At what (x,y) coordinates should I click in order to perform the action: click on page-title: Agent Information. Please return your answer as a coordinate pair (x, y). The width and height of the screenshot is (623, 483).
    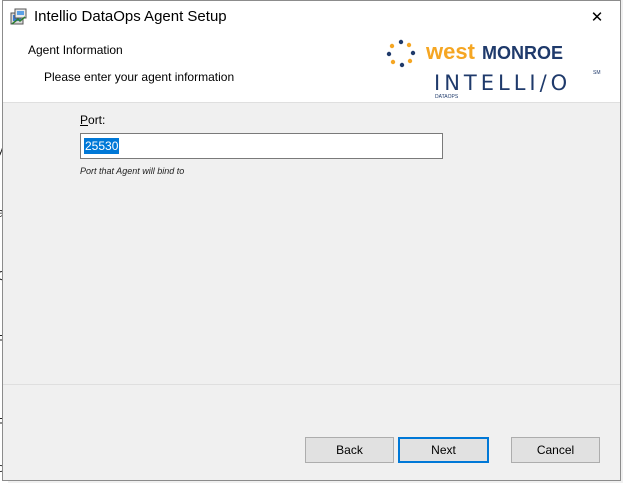
    Looking at the image, I should click on (75, 50).